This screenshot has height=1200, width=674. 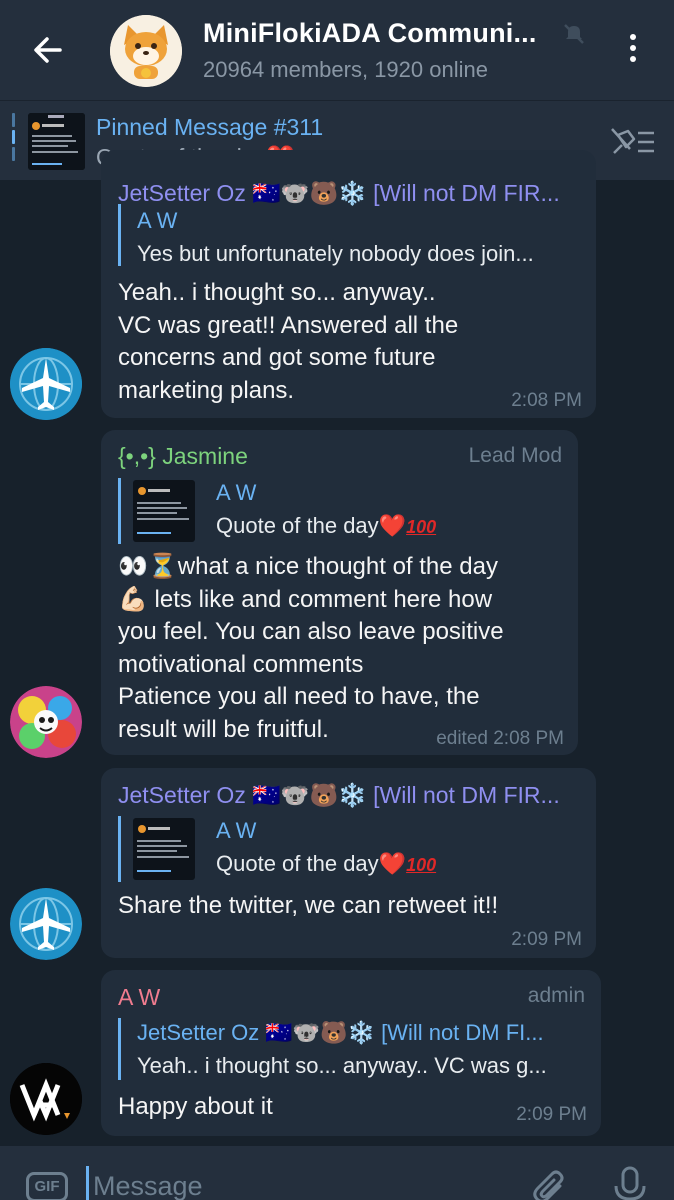 I want to click on message-text: Share the twitter, we can retweet it!!, so click(x=308, y=905).